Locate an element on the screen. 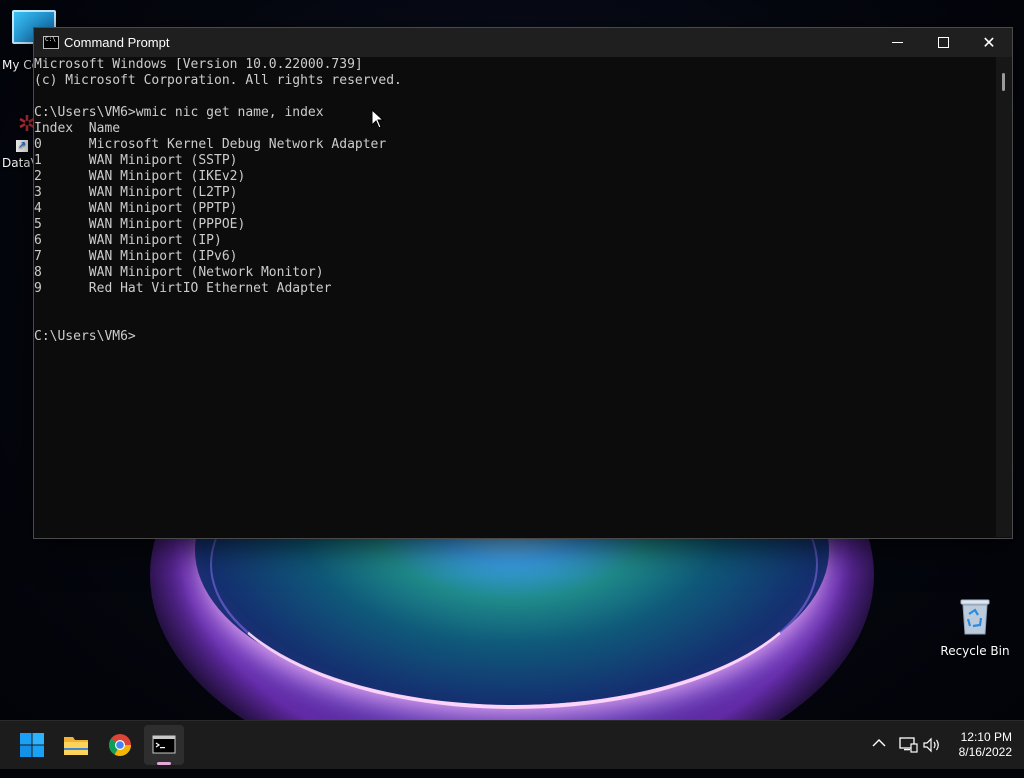  taskbar: 12:10 PM 8/16/2022 is located at coordinates (512, 744).